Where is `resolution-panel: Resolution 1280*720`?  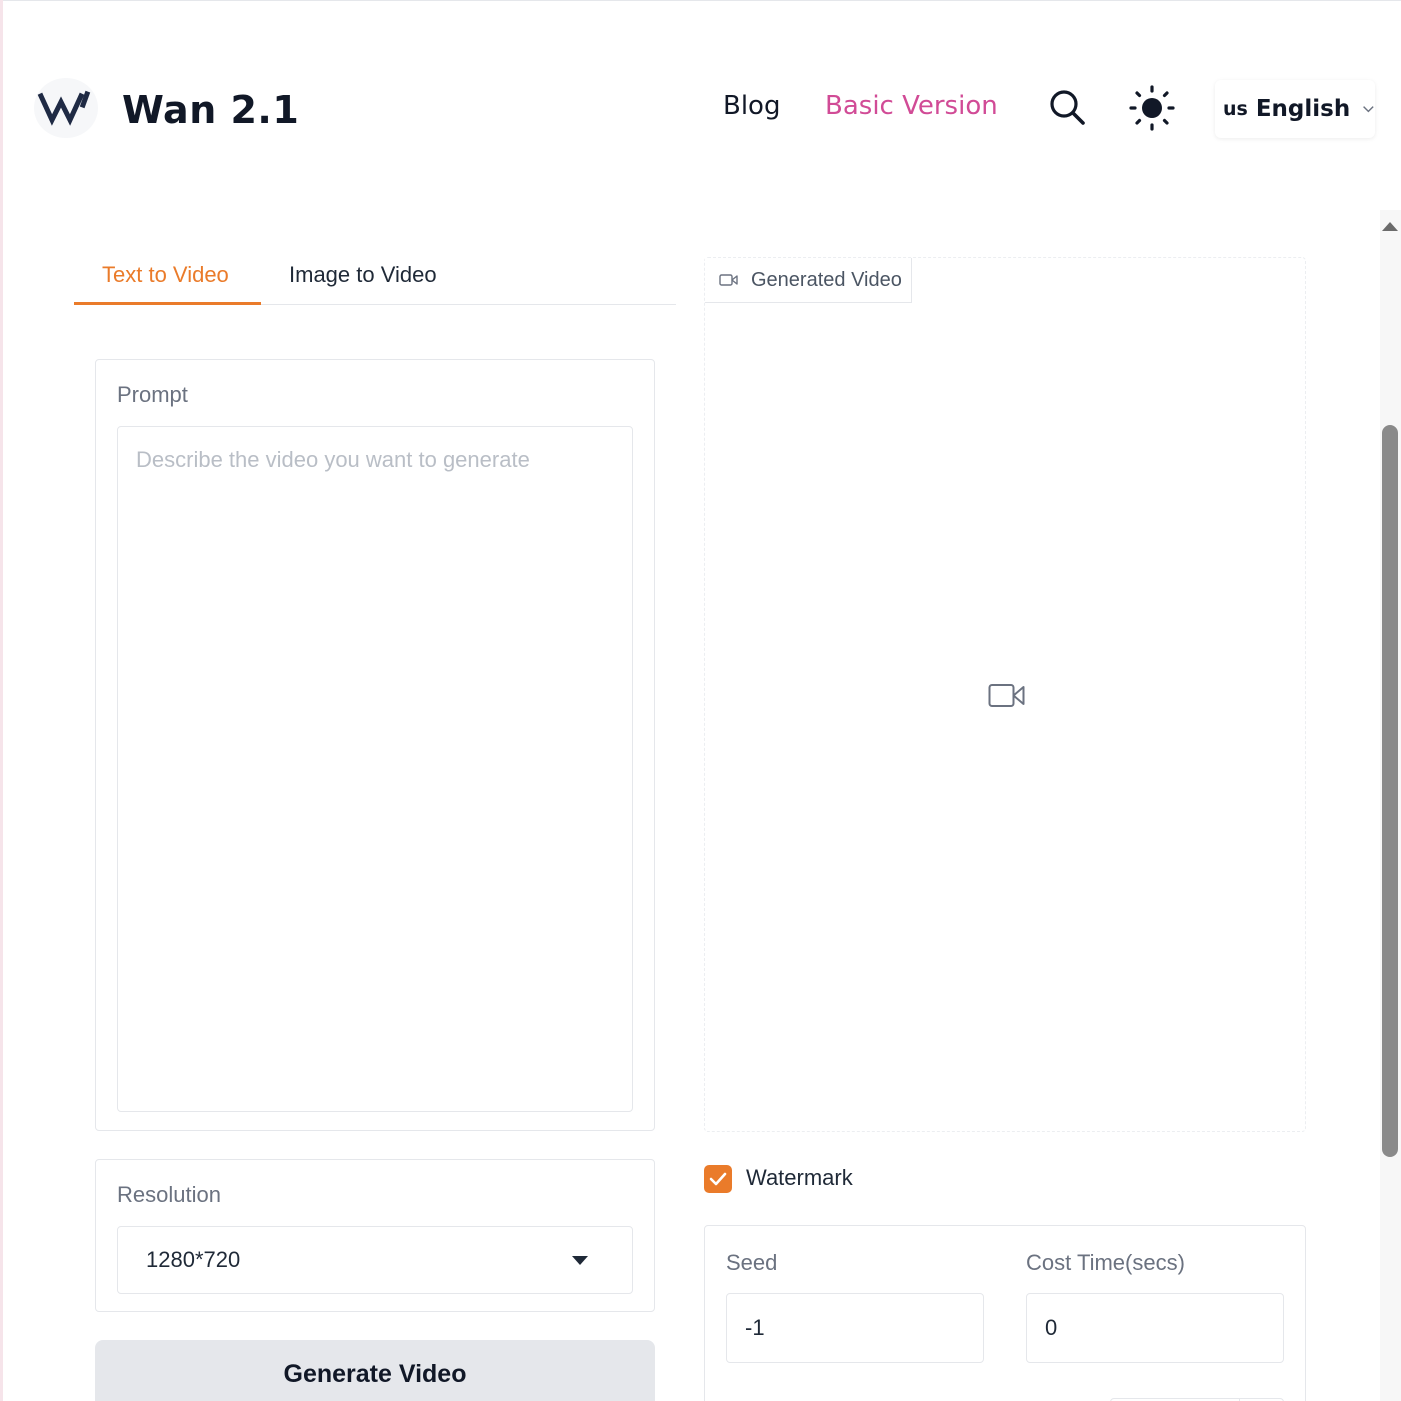
resolution-panel: Resolution 1280*720 is located at coordinates (375, 1235).